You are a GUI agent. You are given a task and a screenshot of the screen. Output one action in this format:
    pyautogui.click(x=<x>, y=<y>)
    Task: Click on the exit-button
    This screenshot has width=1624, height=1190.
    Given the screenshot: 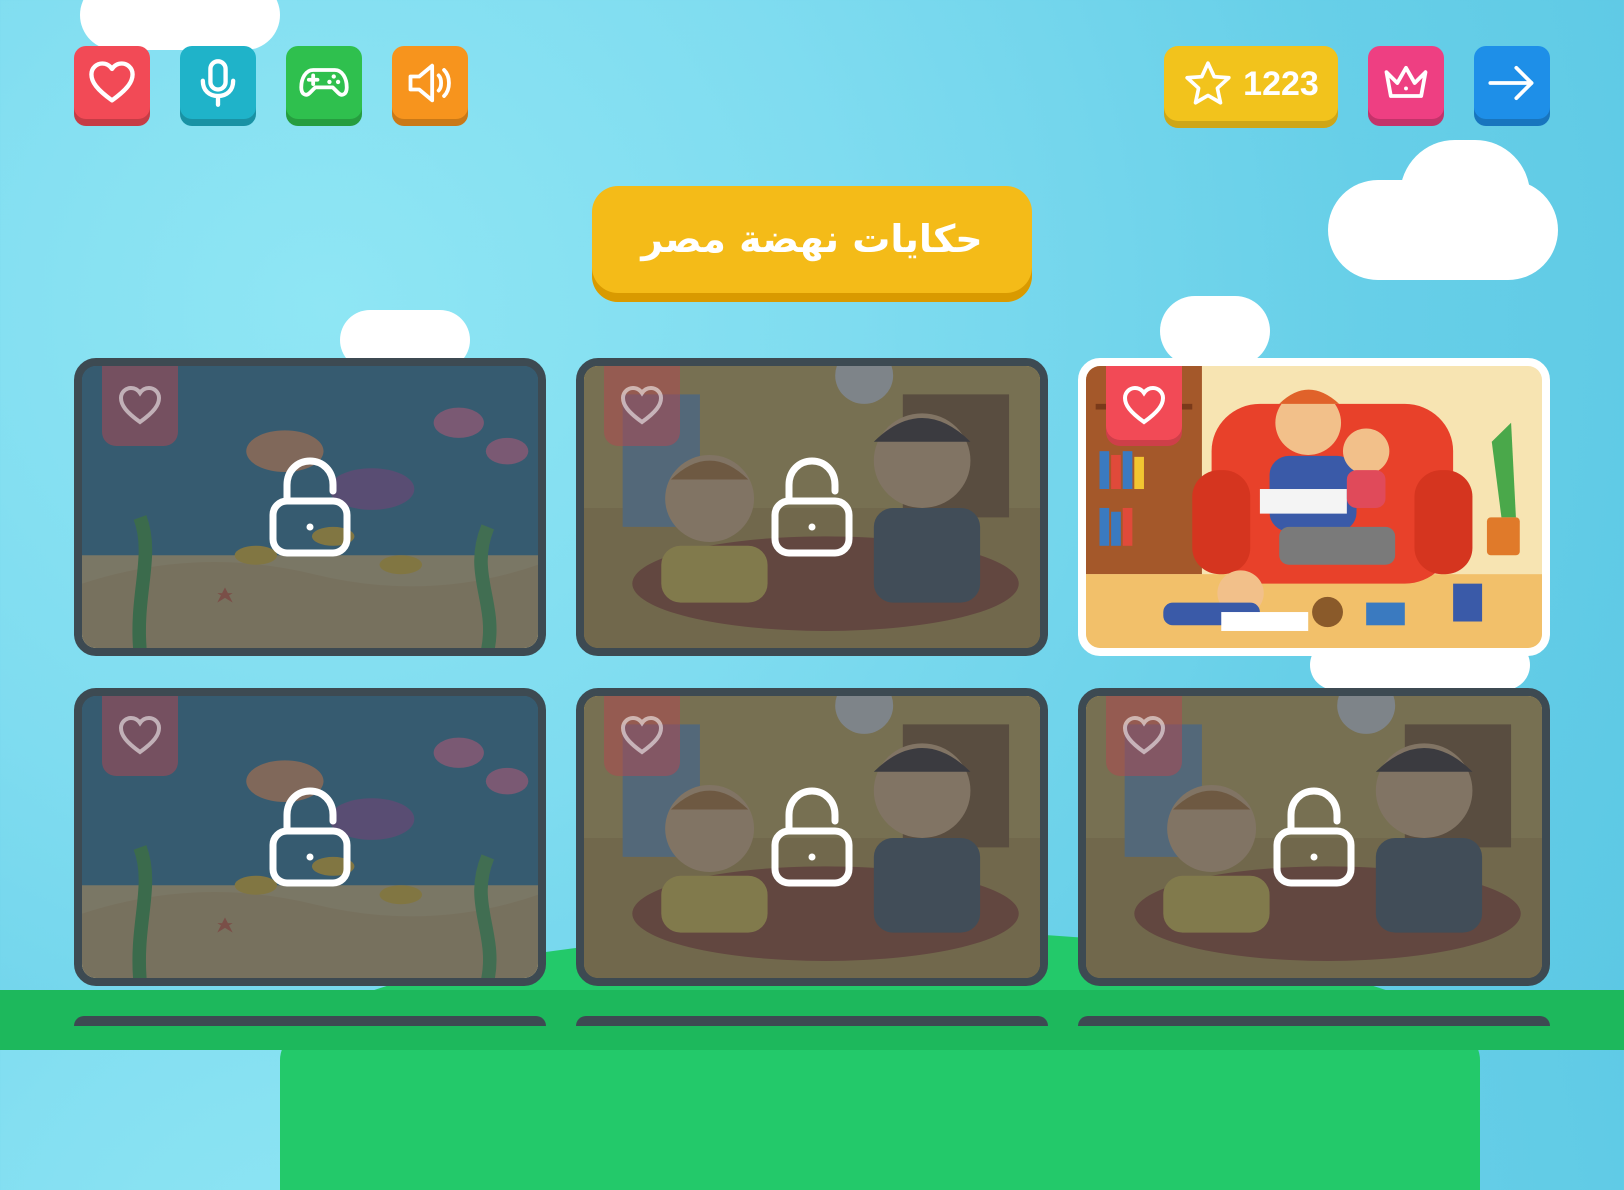 What is the action you would take?
    pyautogui.click(x=1512, y=86)
    